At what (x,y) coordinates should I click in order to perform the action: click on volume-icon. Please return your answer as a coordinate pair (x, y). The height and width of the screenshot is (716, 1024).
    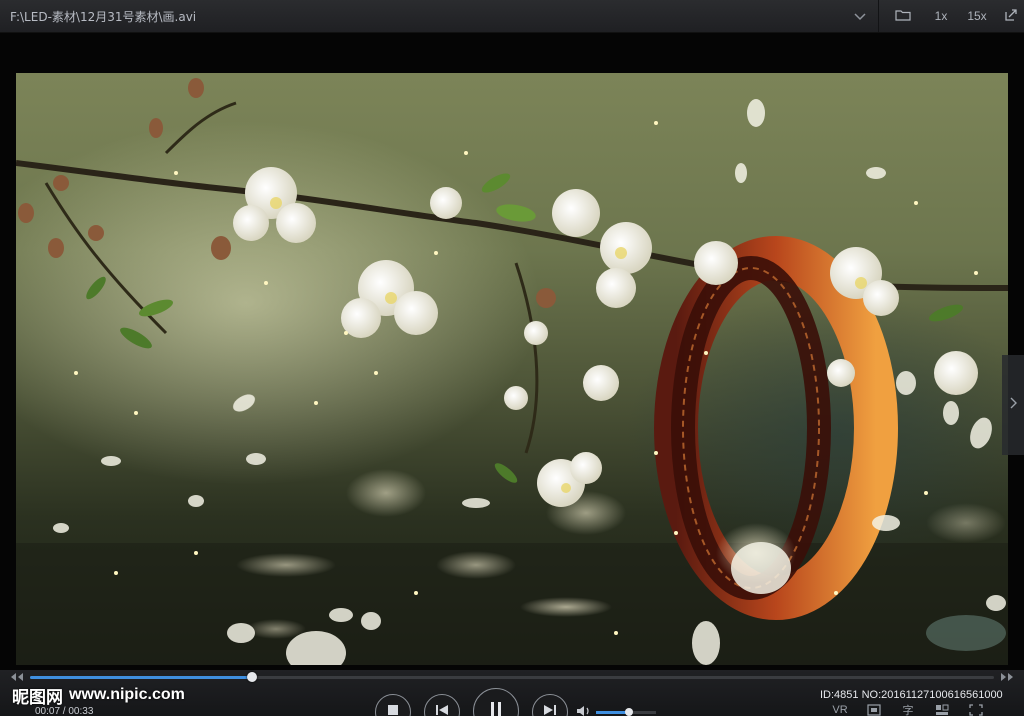
    Looking at the image, I should click on (584, 710).